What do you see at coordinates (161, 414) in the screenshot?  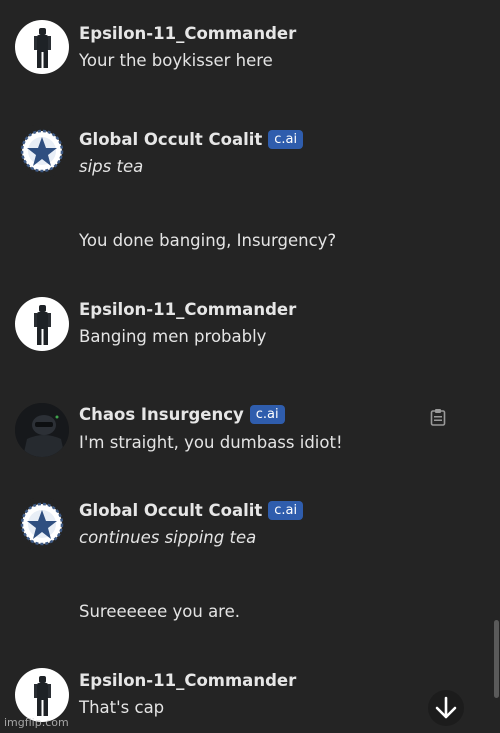 I see `author-name-text: Chaos Insurgency` at bounding box center [161, 414].